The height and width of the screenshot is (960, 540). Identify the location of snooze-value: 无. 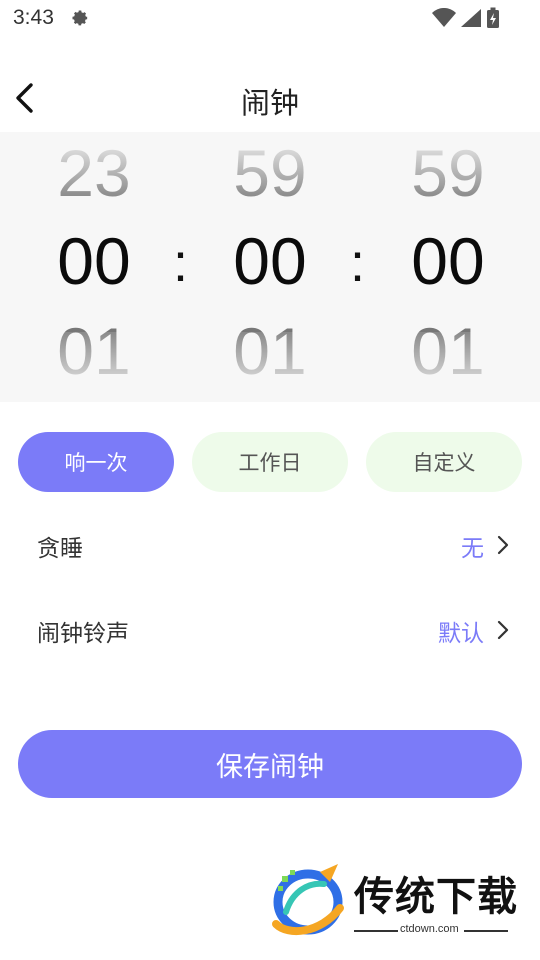
(472, 549).